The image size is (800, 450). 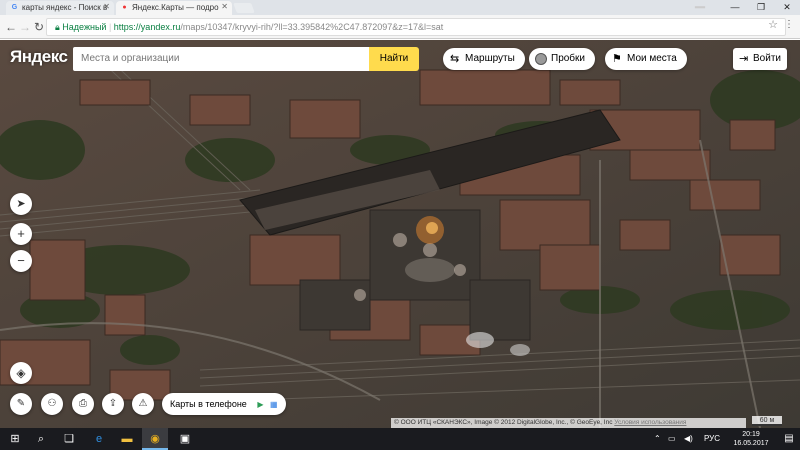 I want to click on tab-yandex-maps: ● Яндекс.Карты — подро ✕, so click(x=174, y=8).